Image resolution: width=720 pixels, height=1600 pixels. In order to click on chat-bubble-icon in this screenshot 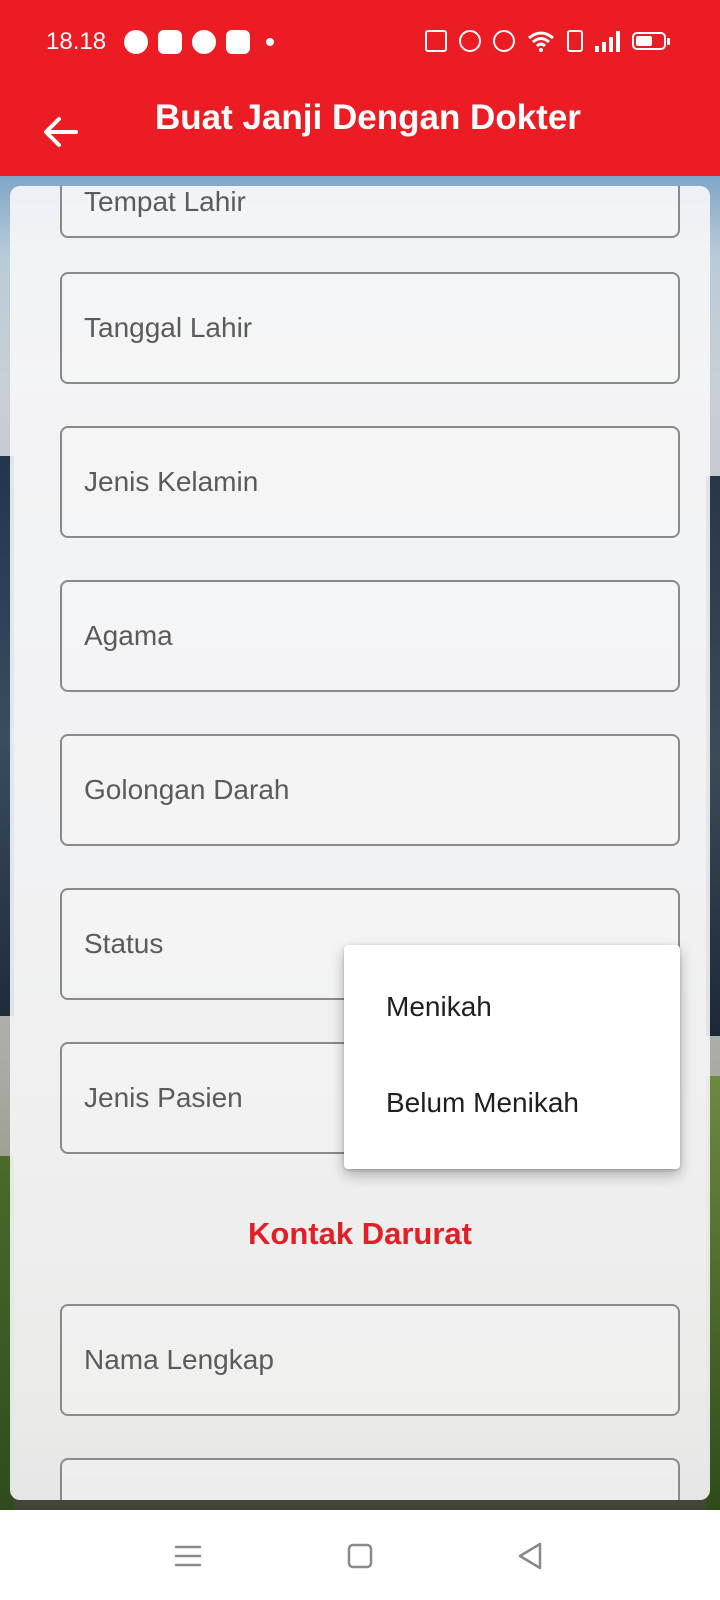, I will do `click(204, 42)`.